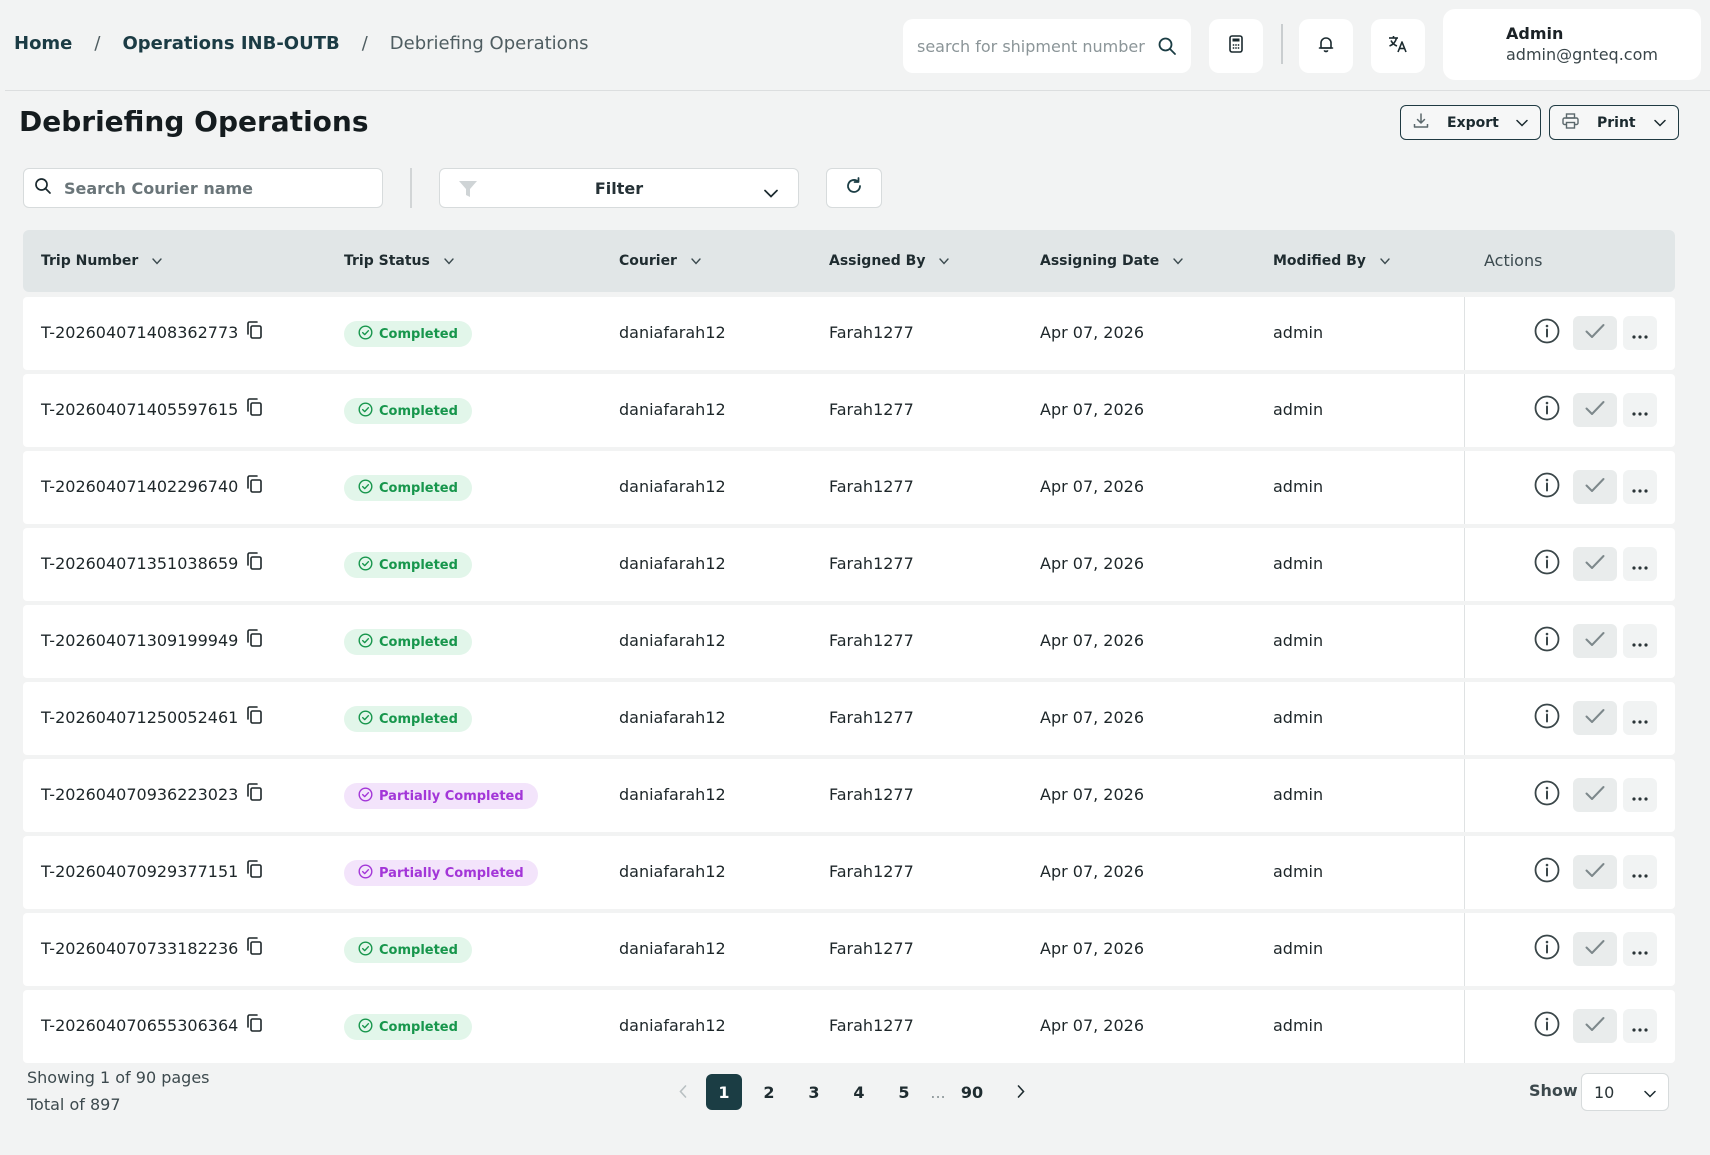 The image size is (1710, 1155). What do you see at coordinates (140, 332) in the screenshot?
I see `trip-number: T-202604071408362773` at bounding box center [140, 332].